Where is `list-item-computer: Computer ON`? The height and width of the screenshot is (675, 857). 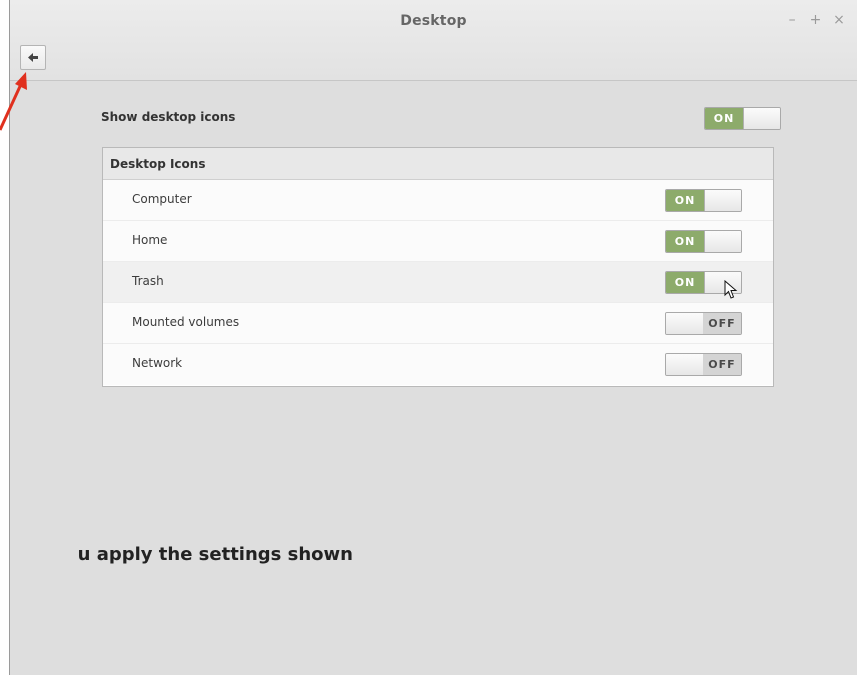
list-item-computer: Computer ON is located at coordinates (438, 200).